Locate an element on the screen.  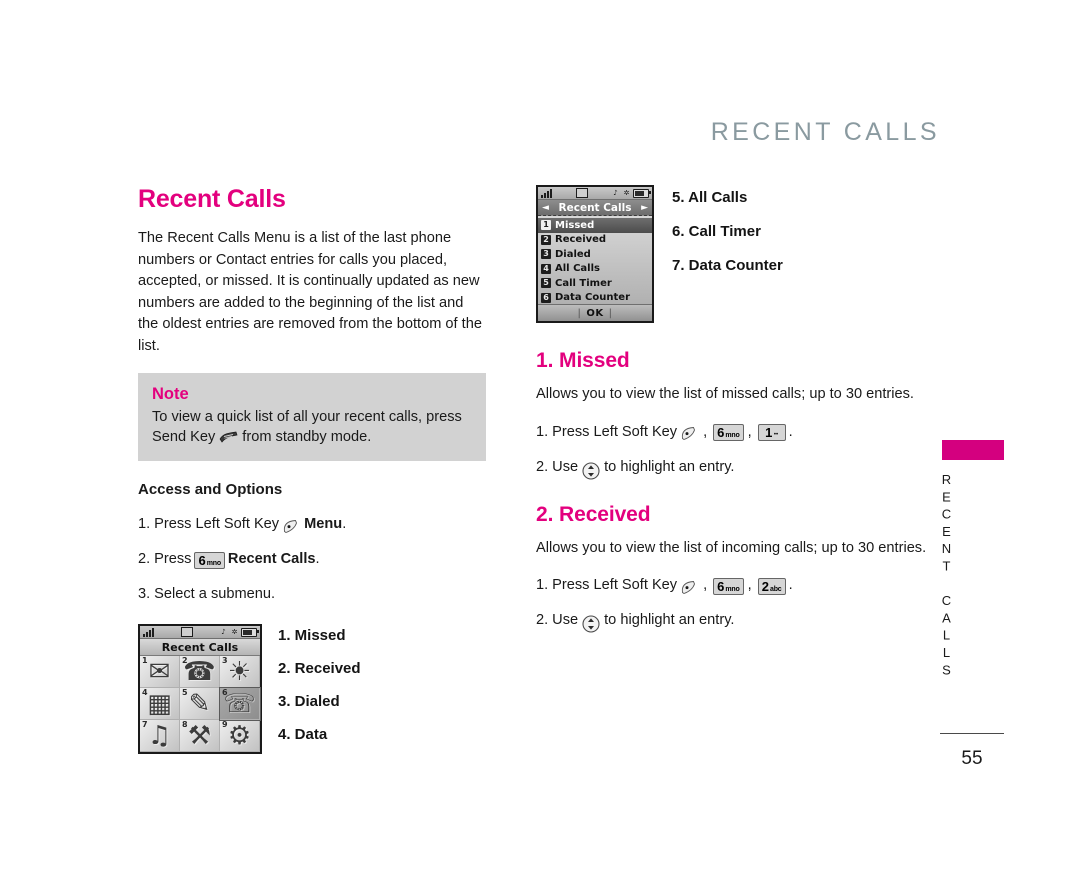
notebook-icon: ✎ is located at coordinates (199, 704).